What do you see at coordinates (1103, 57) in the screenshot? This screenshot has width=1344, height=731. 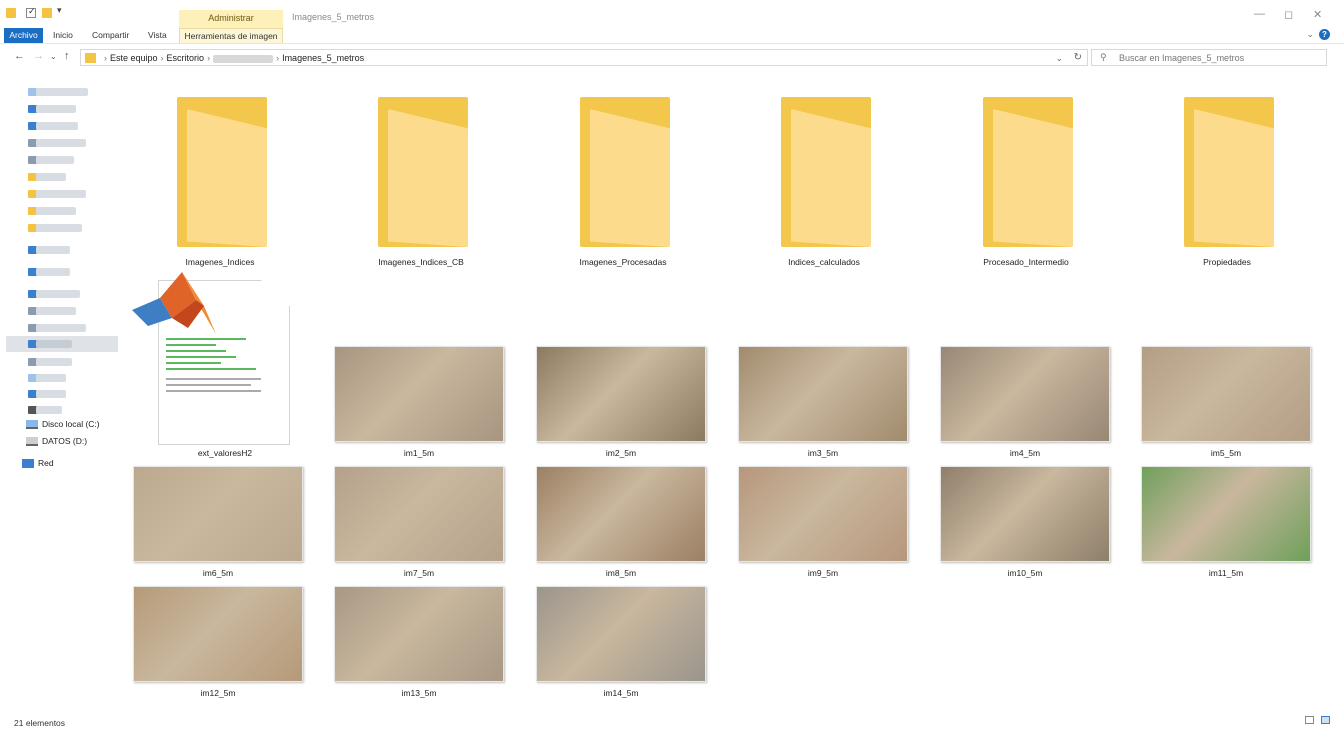 I see `search-icon: ⚲` at bounding box center [1103, 57].